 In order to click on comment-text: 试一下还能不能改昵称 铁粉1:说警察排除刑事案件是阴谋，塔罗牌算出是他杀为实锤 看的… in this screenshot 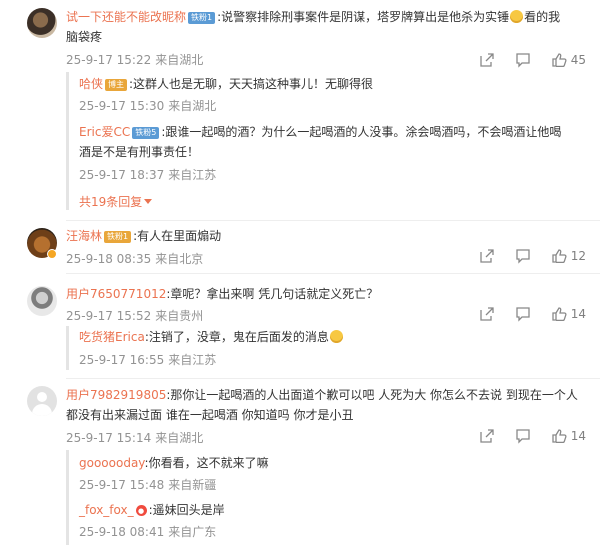, I will do `click(313, 17)`.